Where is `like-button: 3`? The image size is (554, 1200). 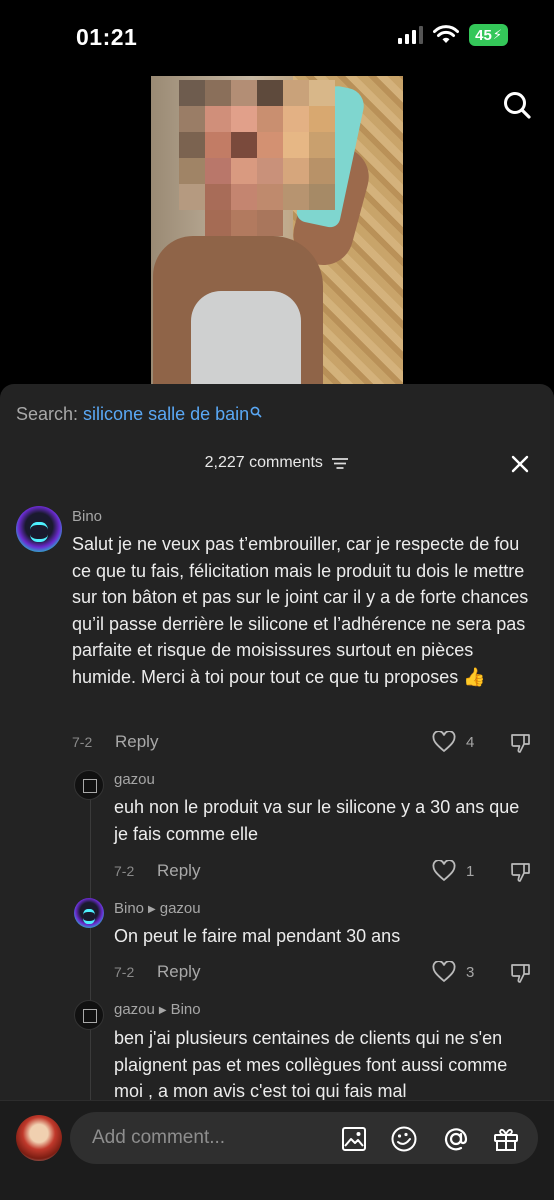 like-button: 3 is located at coordinates (453, 972).